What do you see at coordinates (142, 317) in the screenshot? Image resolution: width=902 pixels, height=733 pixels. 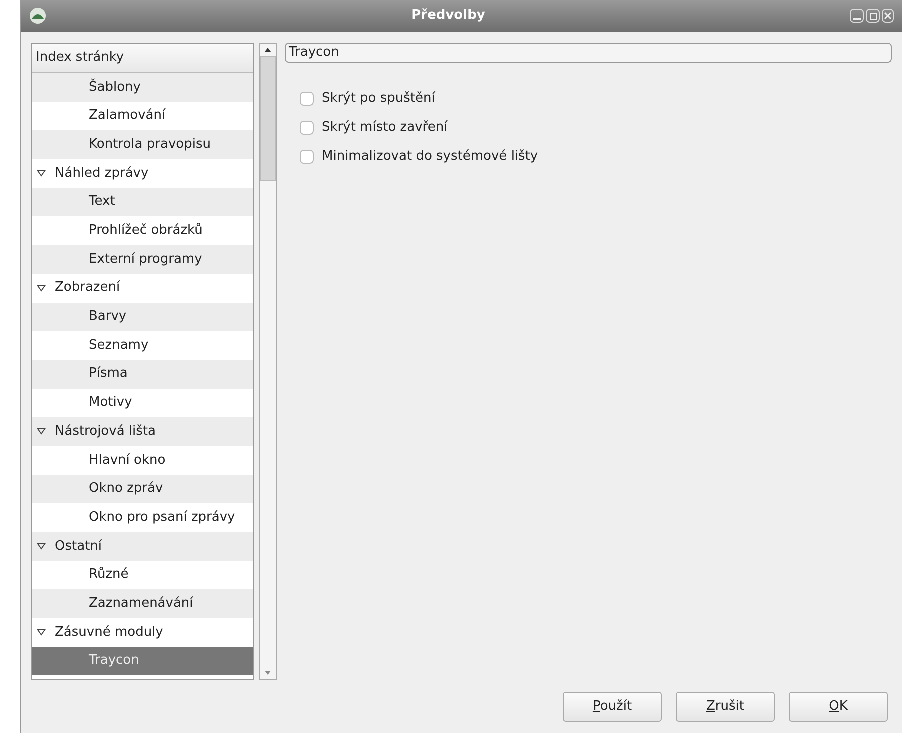 I see `tree-item: Barvy` at bounding box center [142, 317].